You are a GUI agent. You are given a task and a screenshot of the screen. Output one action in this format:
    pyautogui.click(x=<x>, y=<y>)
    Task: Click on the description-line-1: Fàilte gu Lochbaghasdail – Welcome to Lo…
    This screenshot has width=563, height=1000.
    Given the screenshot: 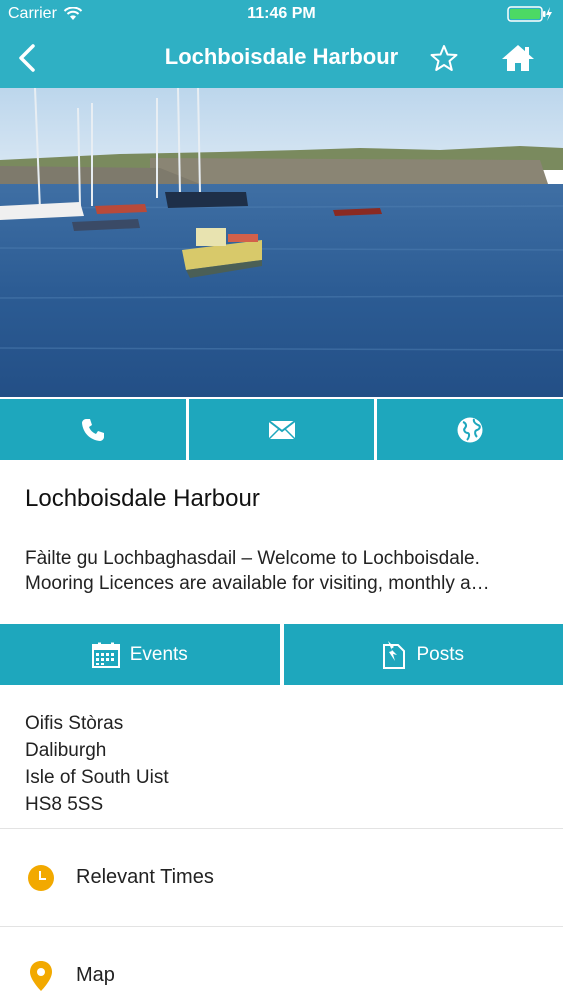 What is the action you would take?
    pyautogui.click(x=252, y=558)
    